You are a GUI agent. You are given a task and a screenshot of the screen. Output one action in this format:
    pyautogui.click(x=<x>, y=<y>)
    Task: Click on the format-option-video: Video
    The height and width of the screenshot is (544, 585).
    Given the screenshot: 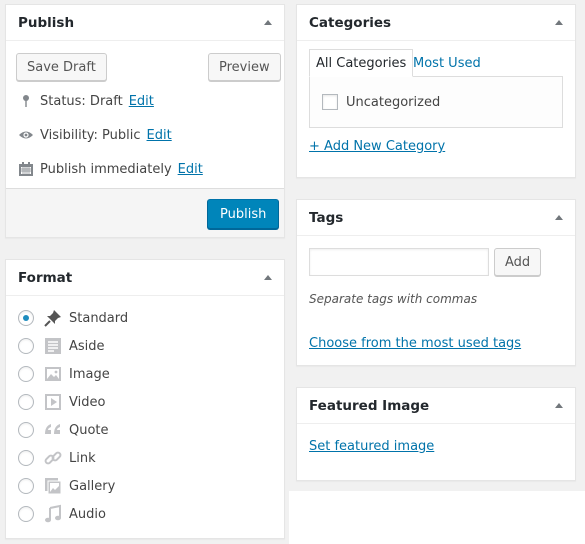 What is the action you would take?
    pyautogui.click(x=61, y=402)
    